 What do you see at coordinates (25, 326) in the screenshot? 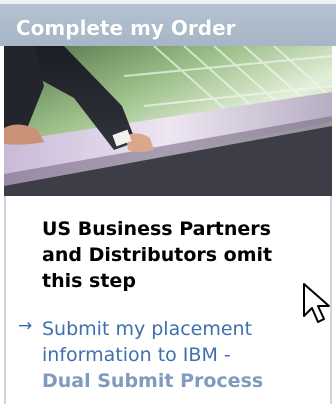
I see `arrow-right-icon: →` at bounding box center [25, 326].